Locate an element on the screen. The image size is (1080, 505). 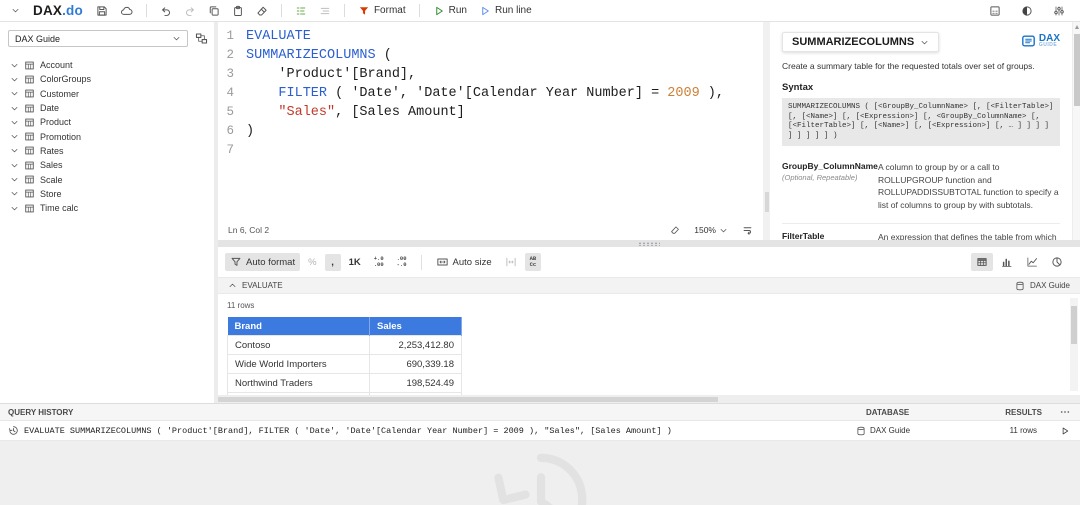
code-line-2: 2 SUMMARIZECOLUMNS ( is located at coordinates (490, 55).